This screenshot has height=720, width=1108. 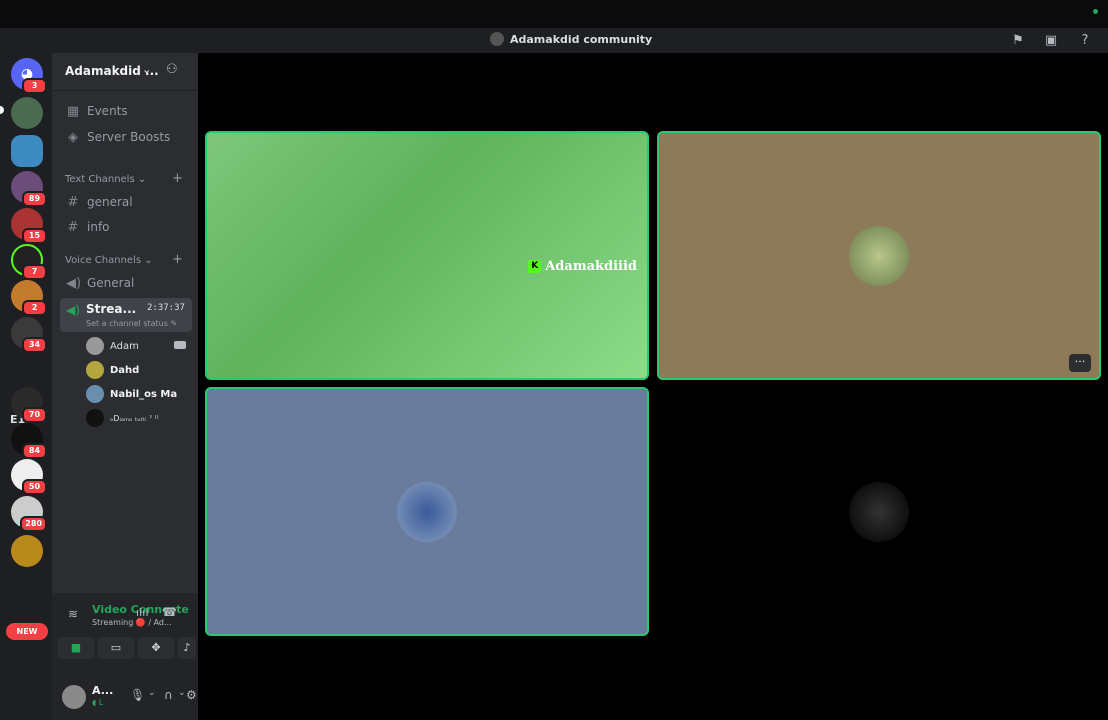 I want to click on gear-icon: ⚙, so click(x=191, y=695).